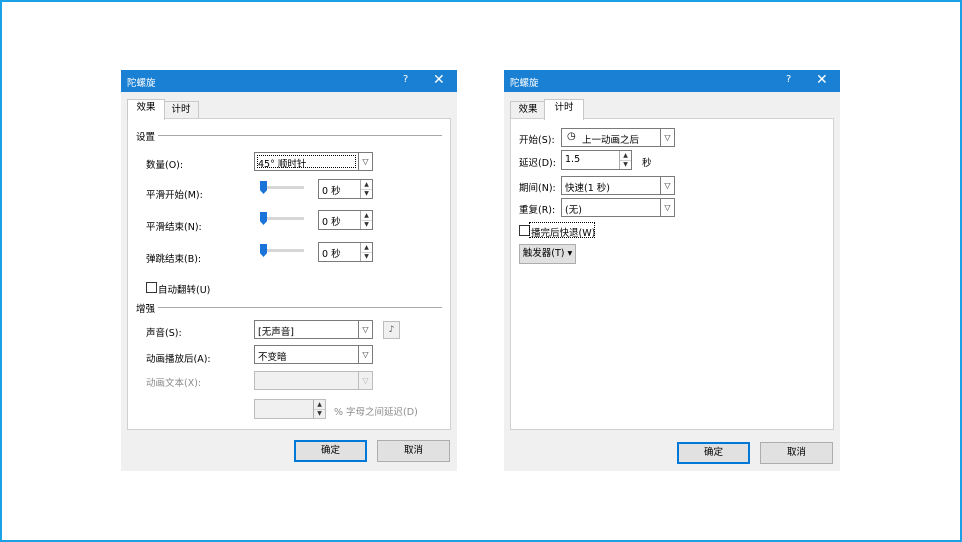  I want to click on duration-label: 期间(N):, so click(537, 188).